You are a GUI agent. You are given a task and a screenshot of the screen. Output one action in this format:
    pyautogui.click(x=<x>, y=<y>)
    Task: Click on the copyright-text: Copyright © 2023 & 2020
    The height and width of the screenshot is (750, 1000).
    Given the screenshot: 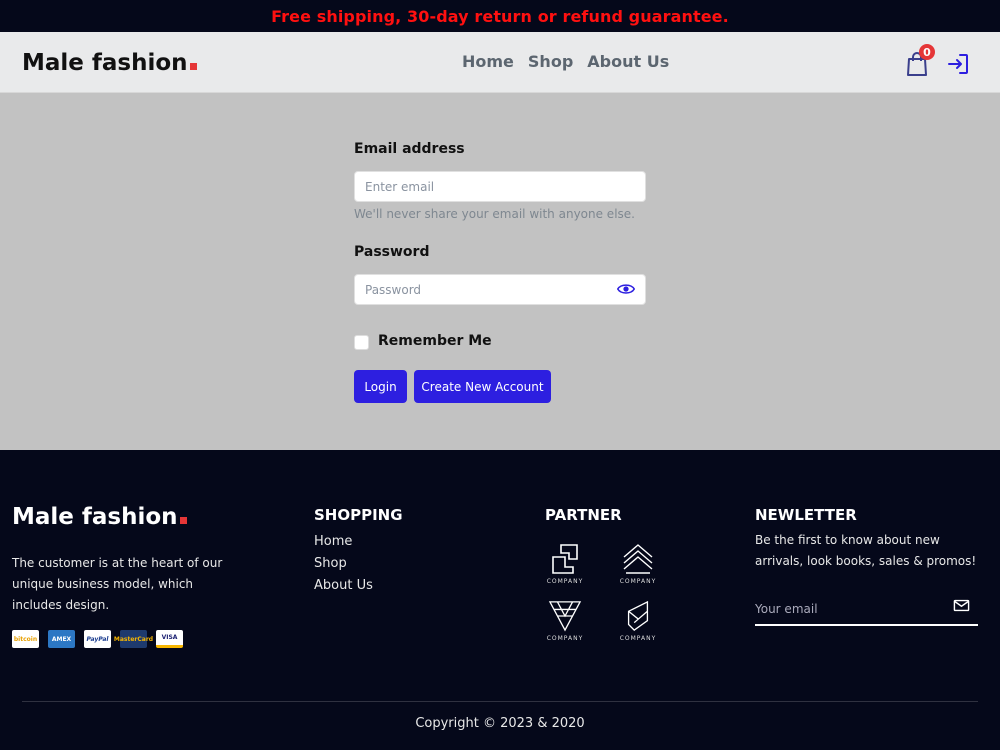 What is the action you would take?
    pyautogui.click(x=500, y=723)
    